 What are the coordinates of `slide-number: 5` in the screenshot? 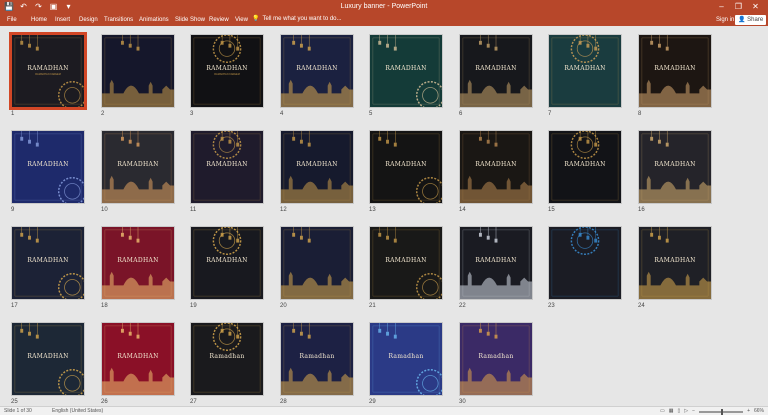 It's located at (371, 114).